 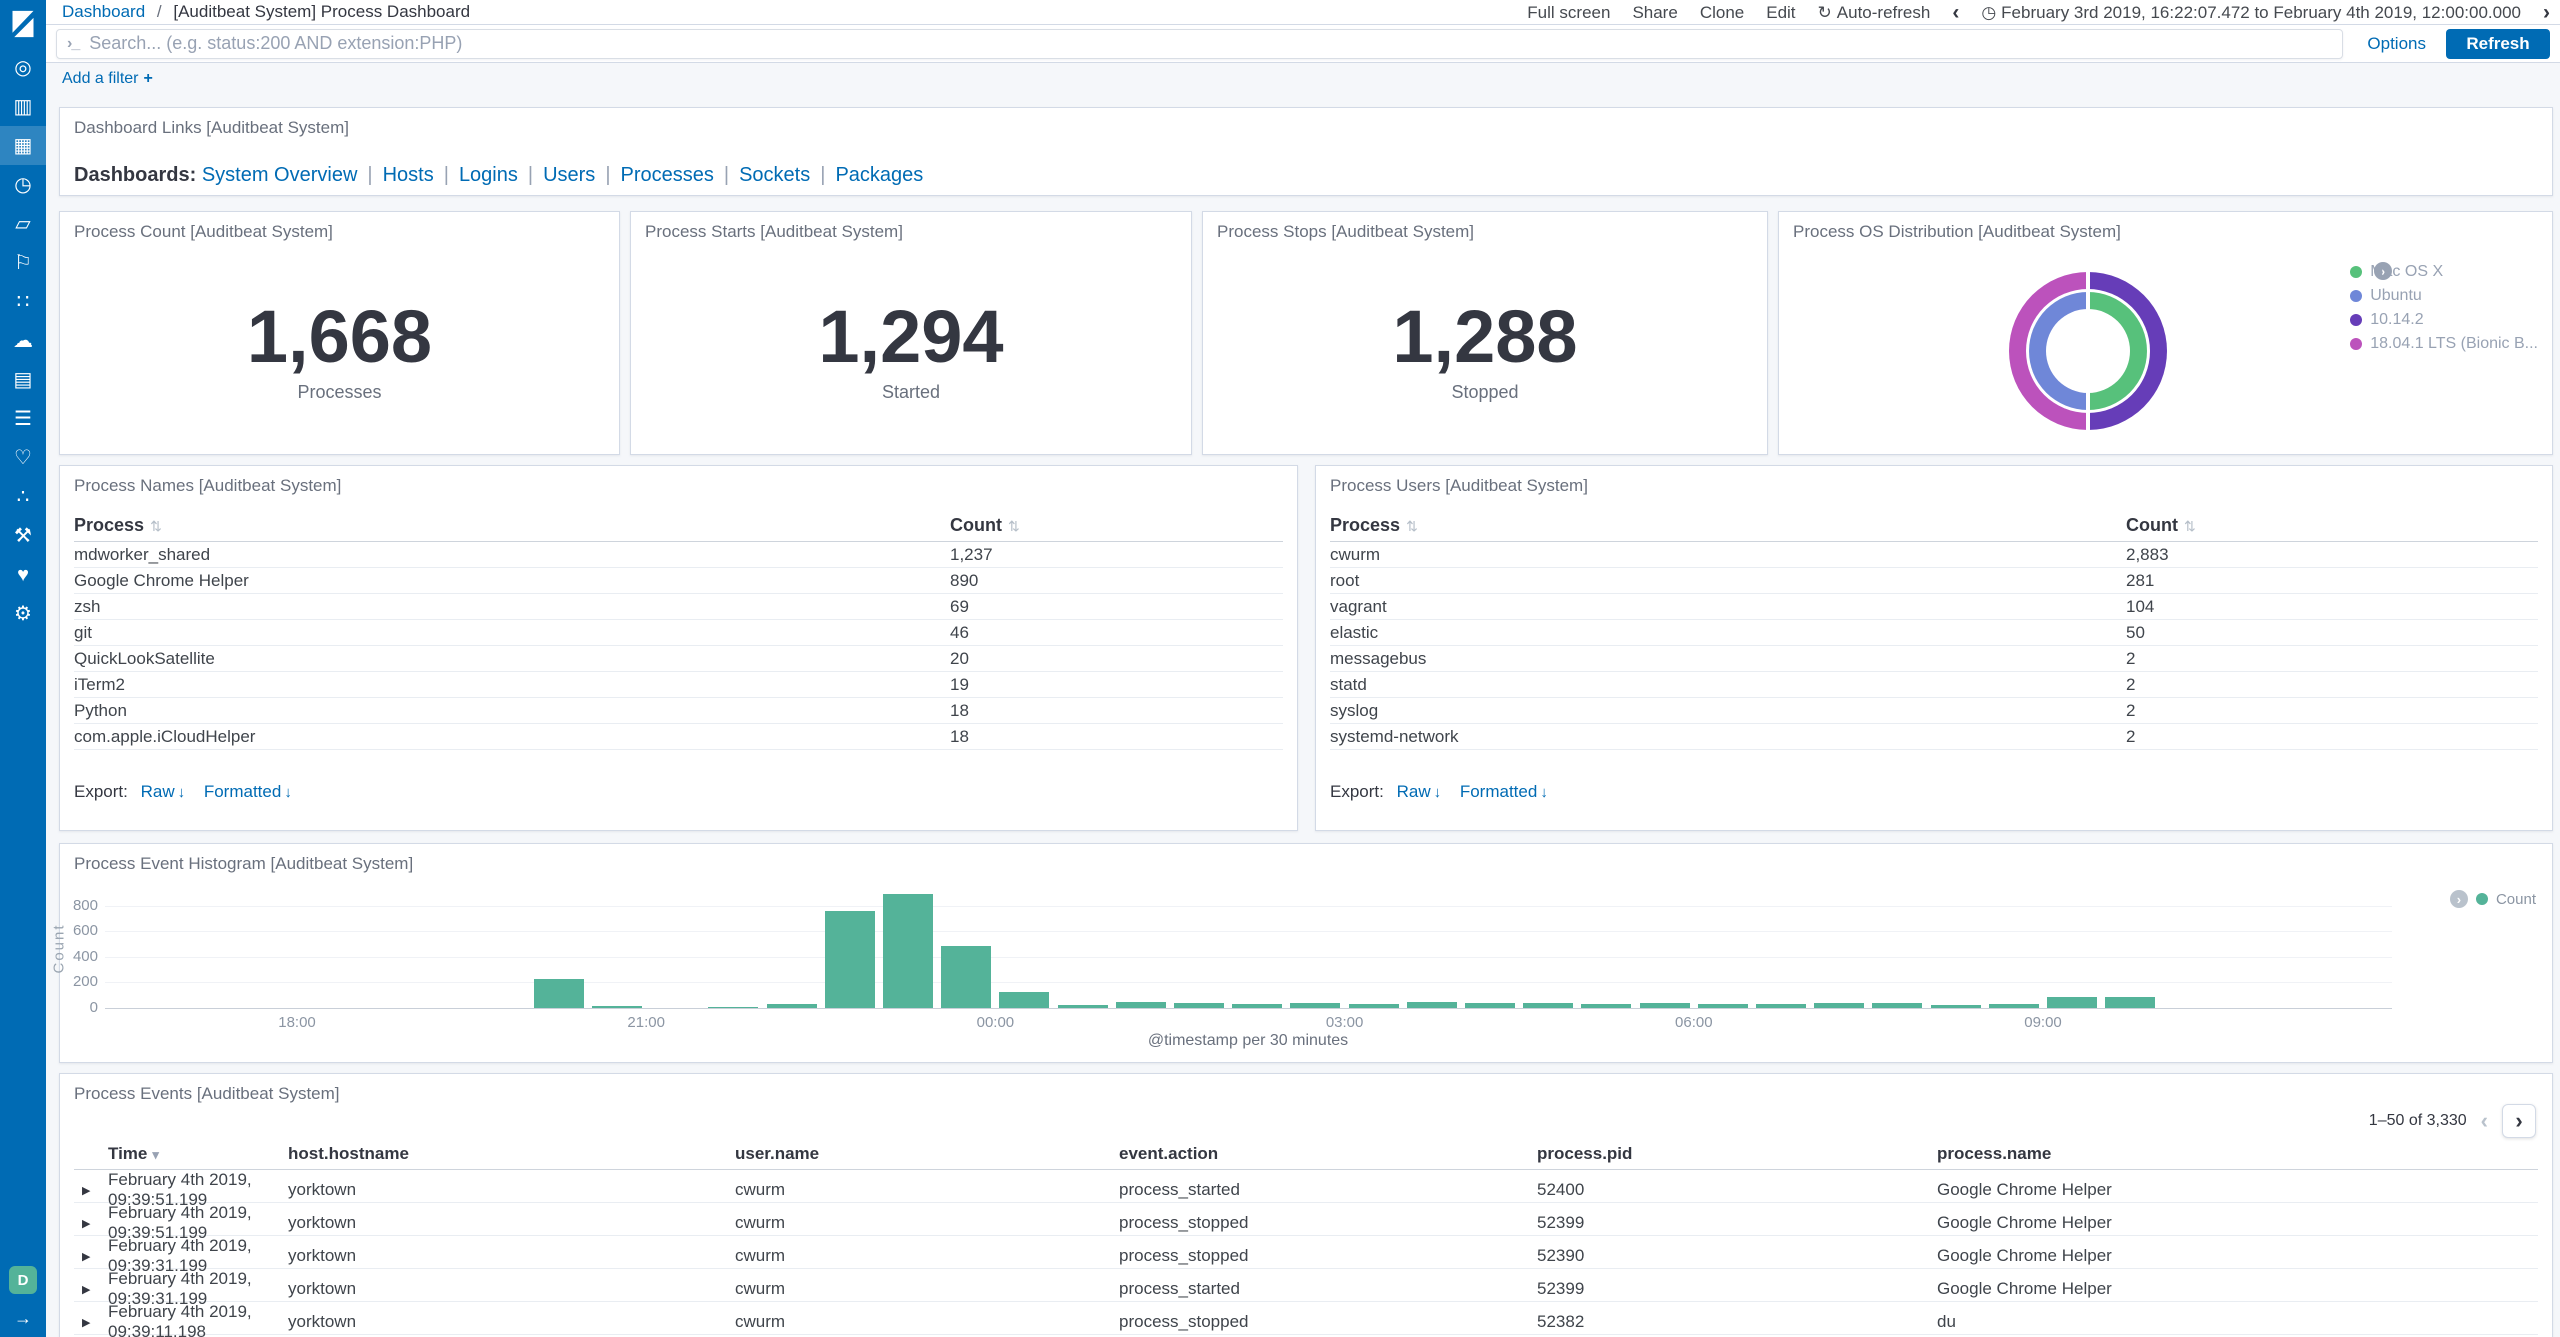 What do you see at coordinates (1211, 43) in the screenshot?
I see `search-input` at bounding box center [1211, 43].